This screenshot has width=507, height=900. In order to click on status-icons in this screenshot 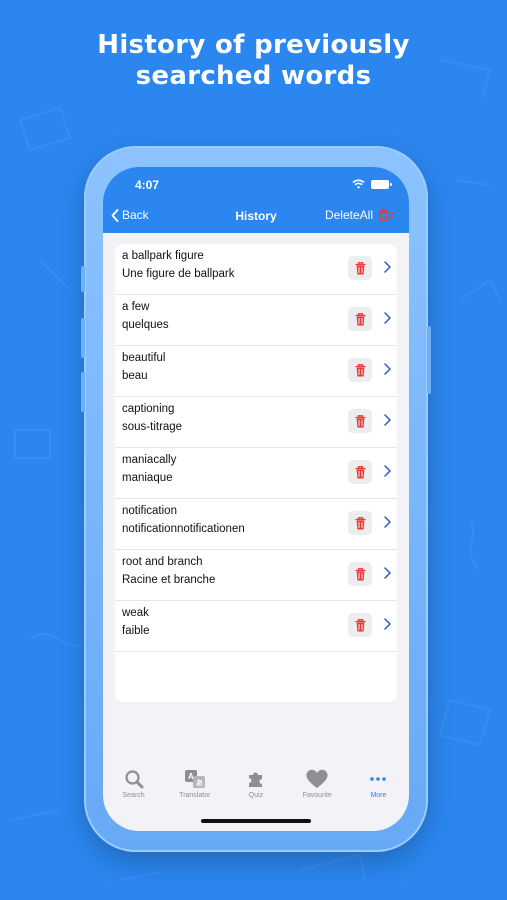, I will do `click(372, 184)`.